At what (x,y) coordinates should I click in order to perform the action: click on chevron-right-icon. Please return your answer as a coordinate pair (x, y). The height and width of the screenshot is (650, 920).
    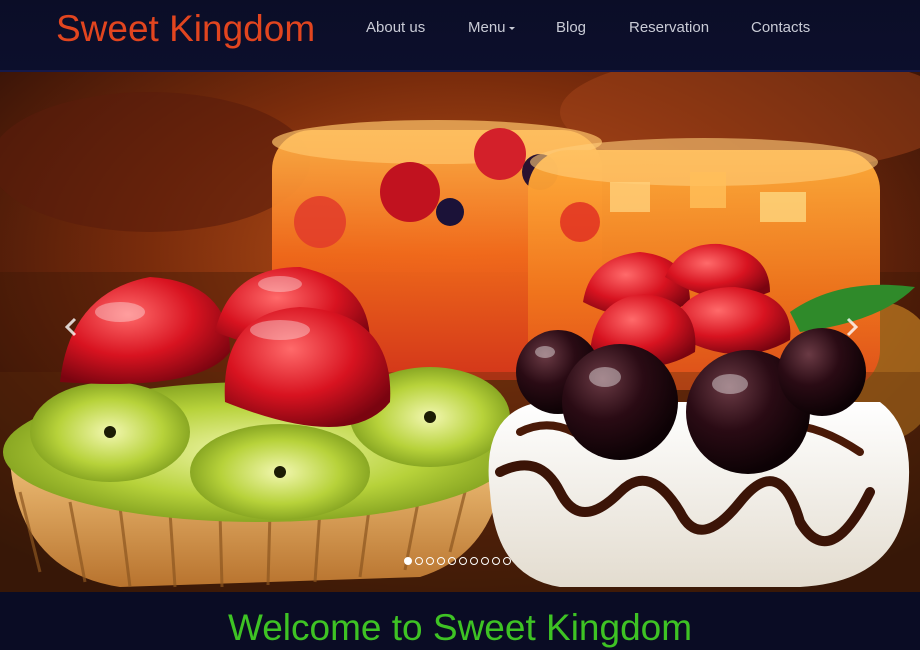
    Looking at the image, I should click on (852, 327).